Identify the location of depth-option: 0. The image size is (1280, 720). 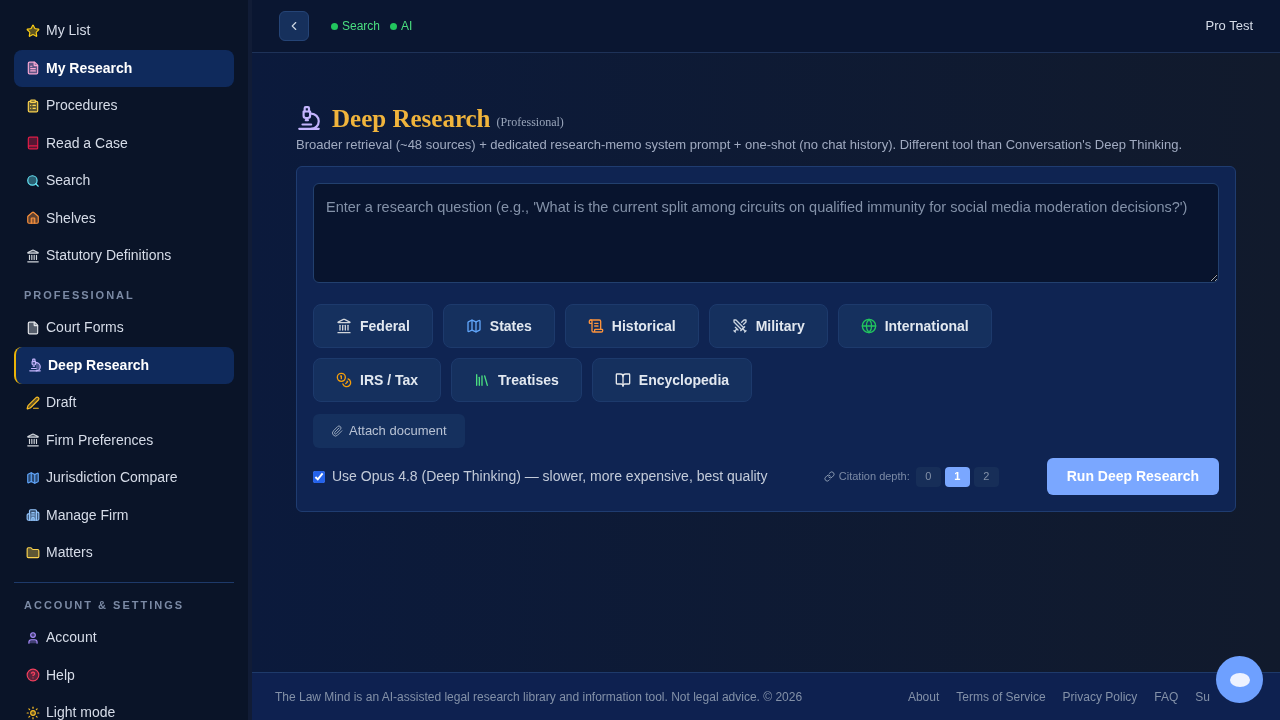
(928, 476).